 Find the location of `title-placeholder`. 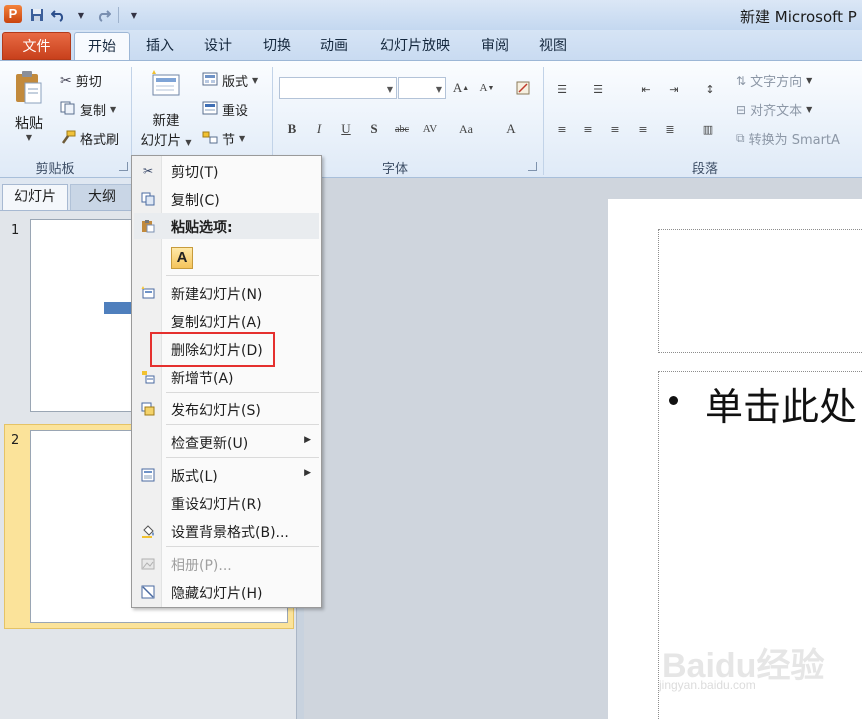

title-placeholder is located at coordinates (760, 291).